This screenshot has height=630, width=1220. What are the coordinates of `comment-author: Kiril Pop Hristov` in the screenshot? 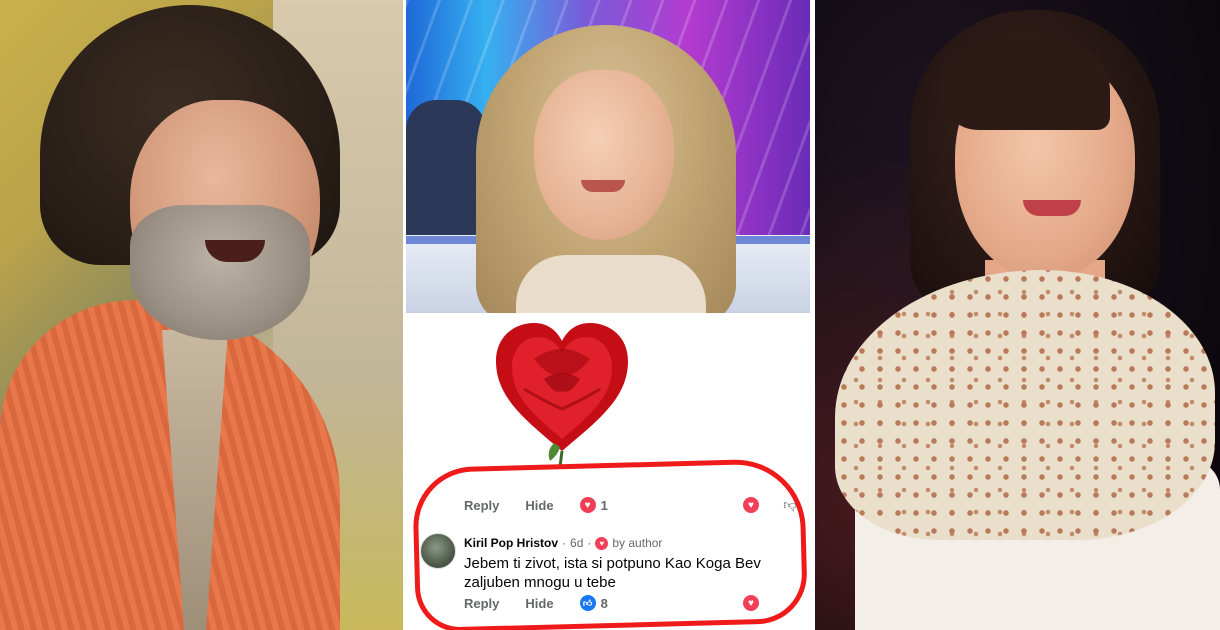 It's located at (511, 543).